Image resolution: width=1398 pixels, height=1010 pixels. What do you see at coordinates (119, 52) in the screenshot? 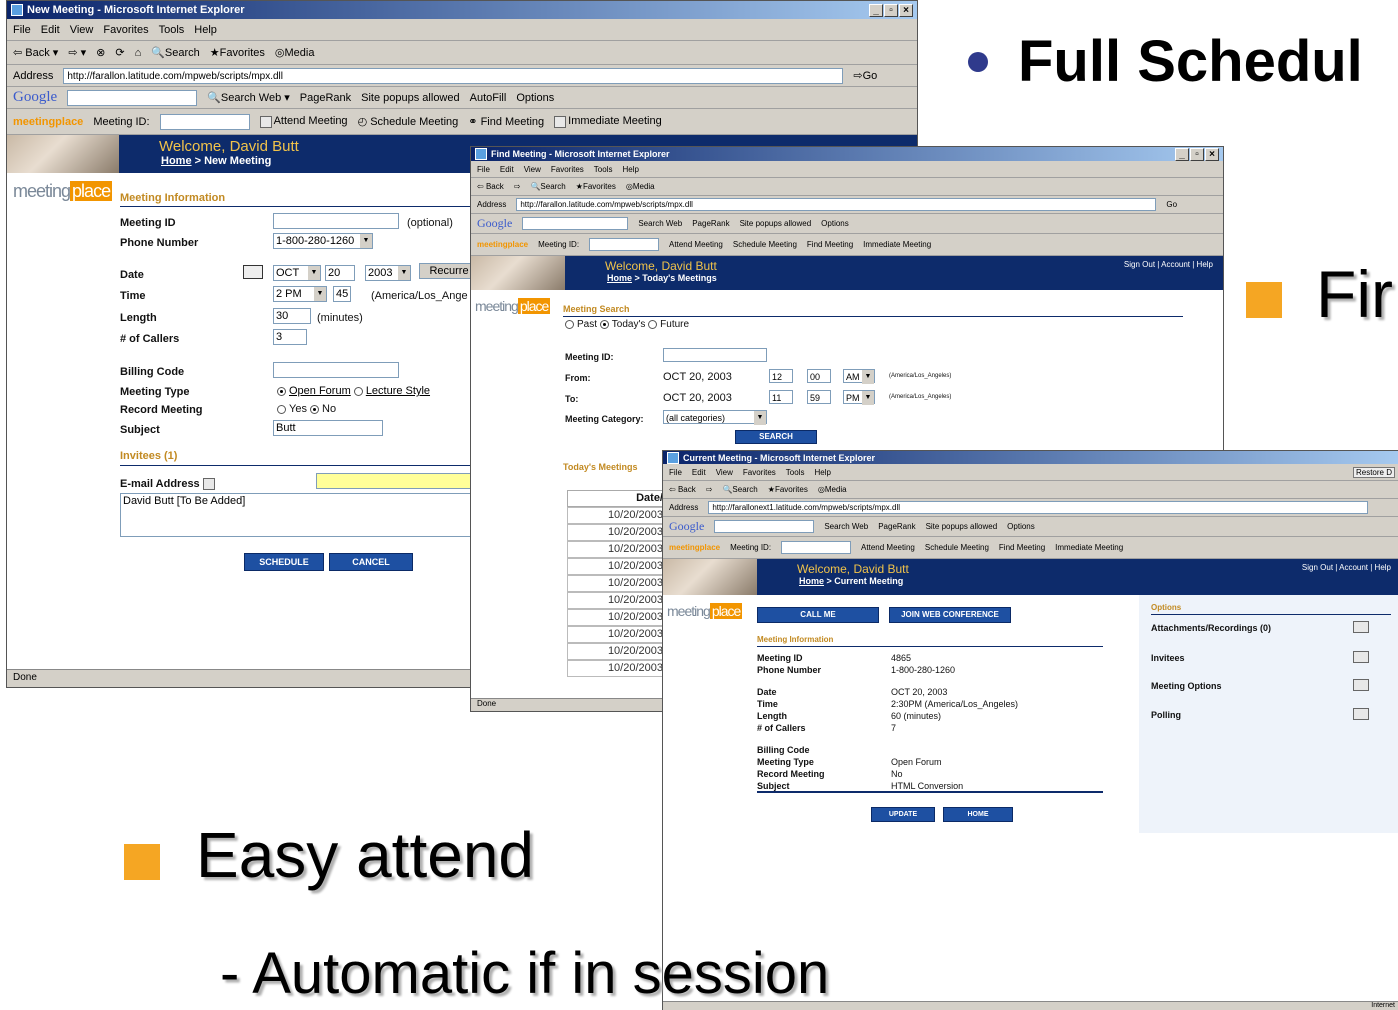
I see `refresh-icon: ⟳` at bounding box center [119, 52].